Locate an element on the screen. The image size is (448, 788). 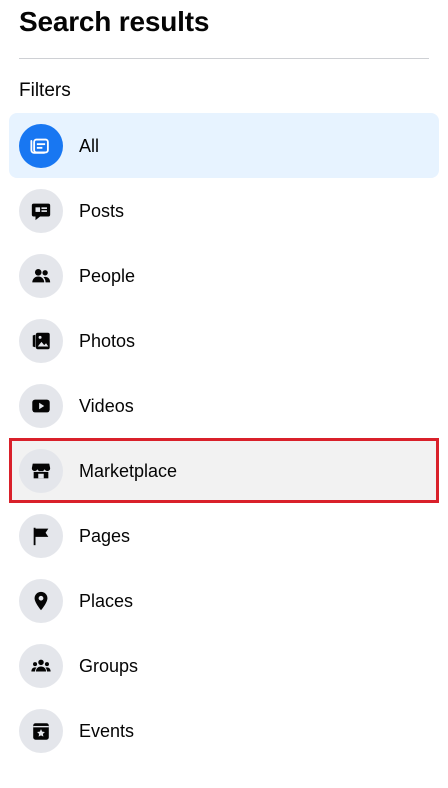
filter-label-people: People is located at coordinates (107, 275).